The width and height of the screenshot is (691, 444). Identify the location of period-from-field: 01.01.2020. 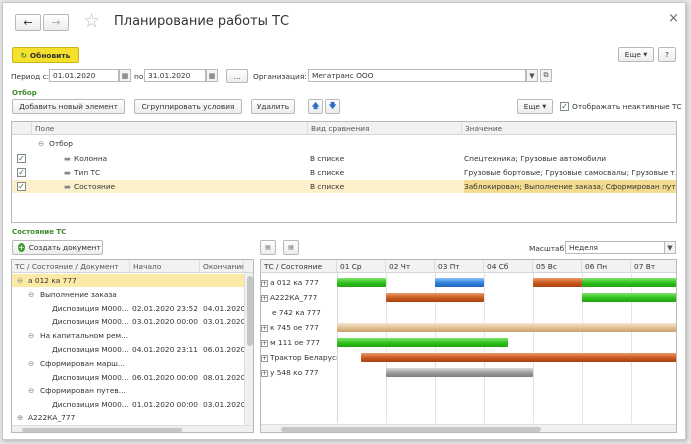
(84, 75).